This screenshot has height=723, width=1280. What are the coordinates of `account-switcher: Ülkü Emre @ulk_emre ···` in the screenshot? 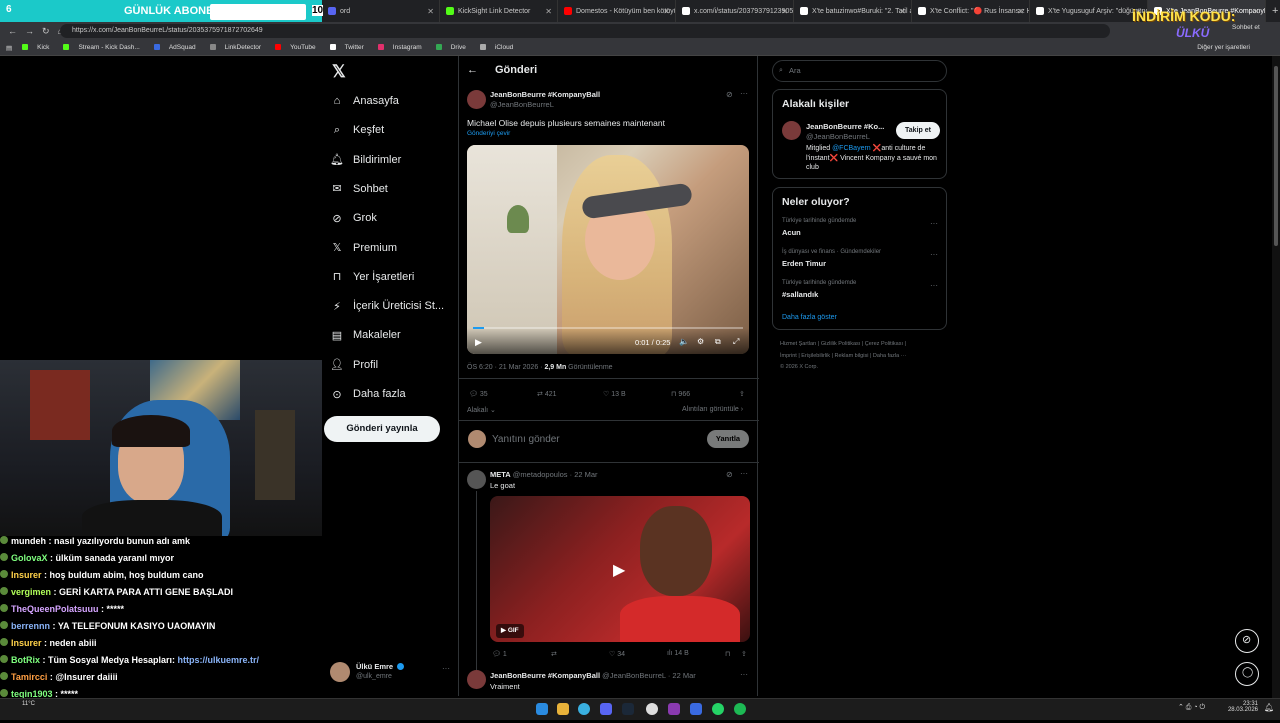 It's located at (392, 672).